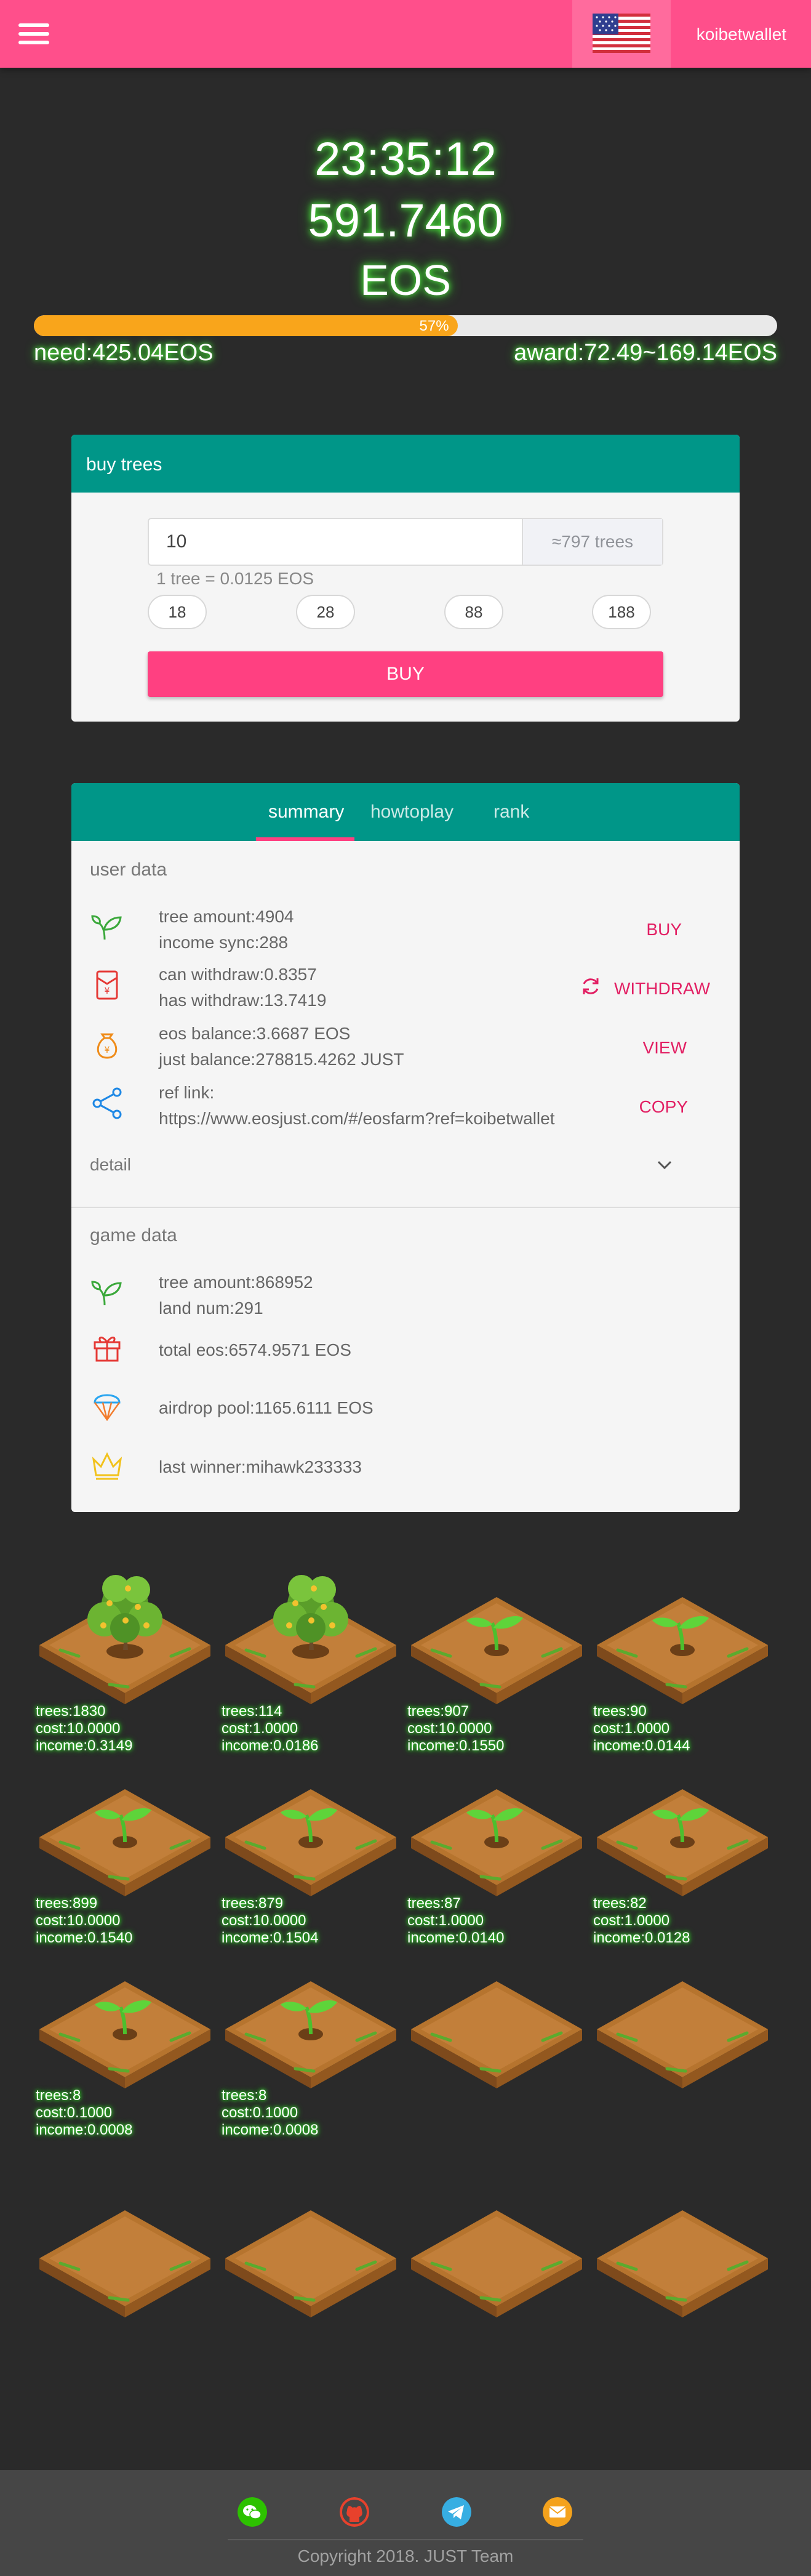  What do you see at coordinates (665, 1165) in the screenshot?
I see `chevron-down-icon` at bounding box center [665, 1165].